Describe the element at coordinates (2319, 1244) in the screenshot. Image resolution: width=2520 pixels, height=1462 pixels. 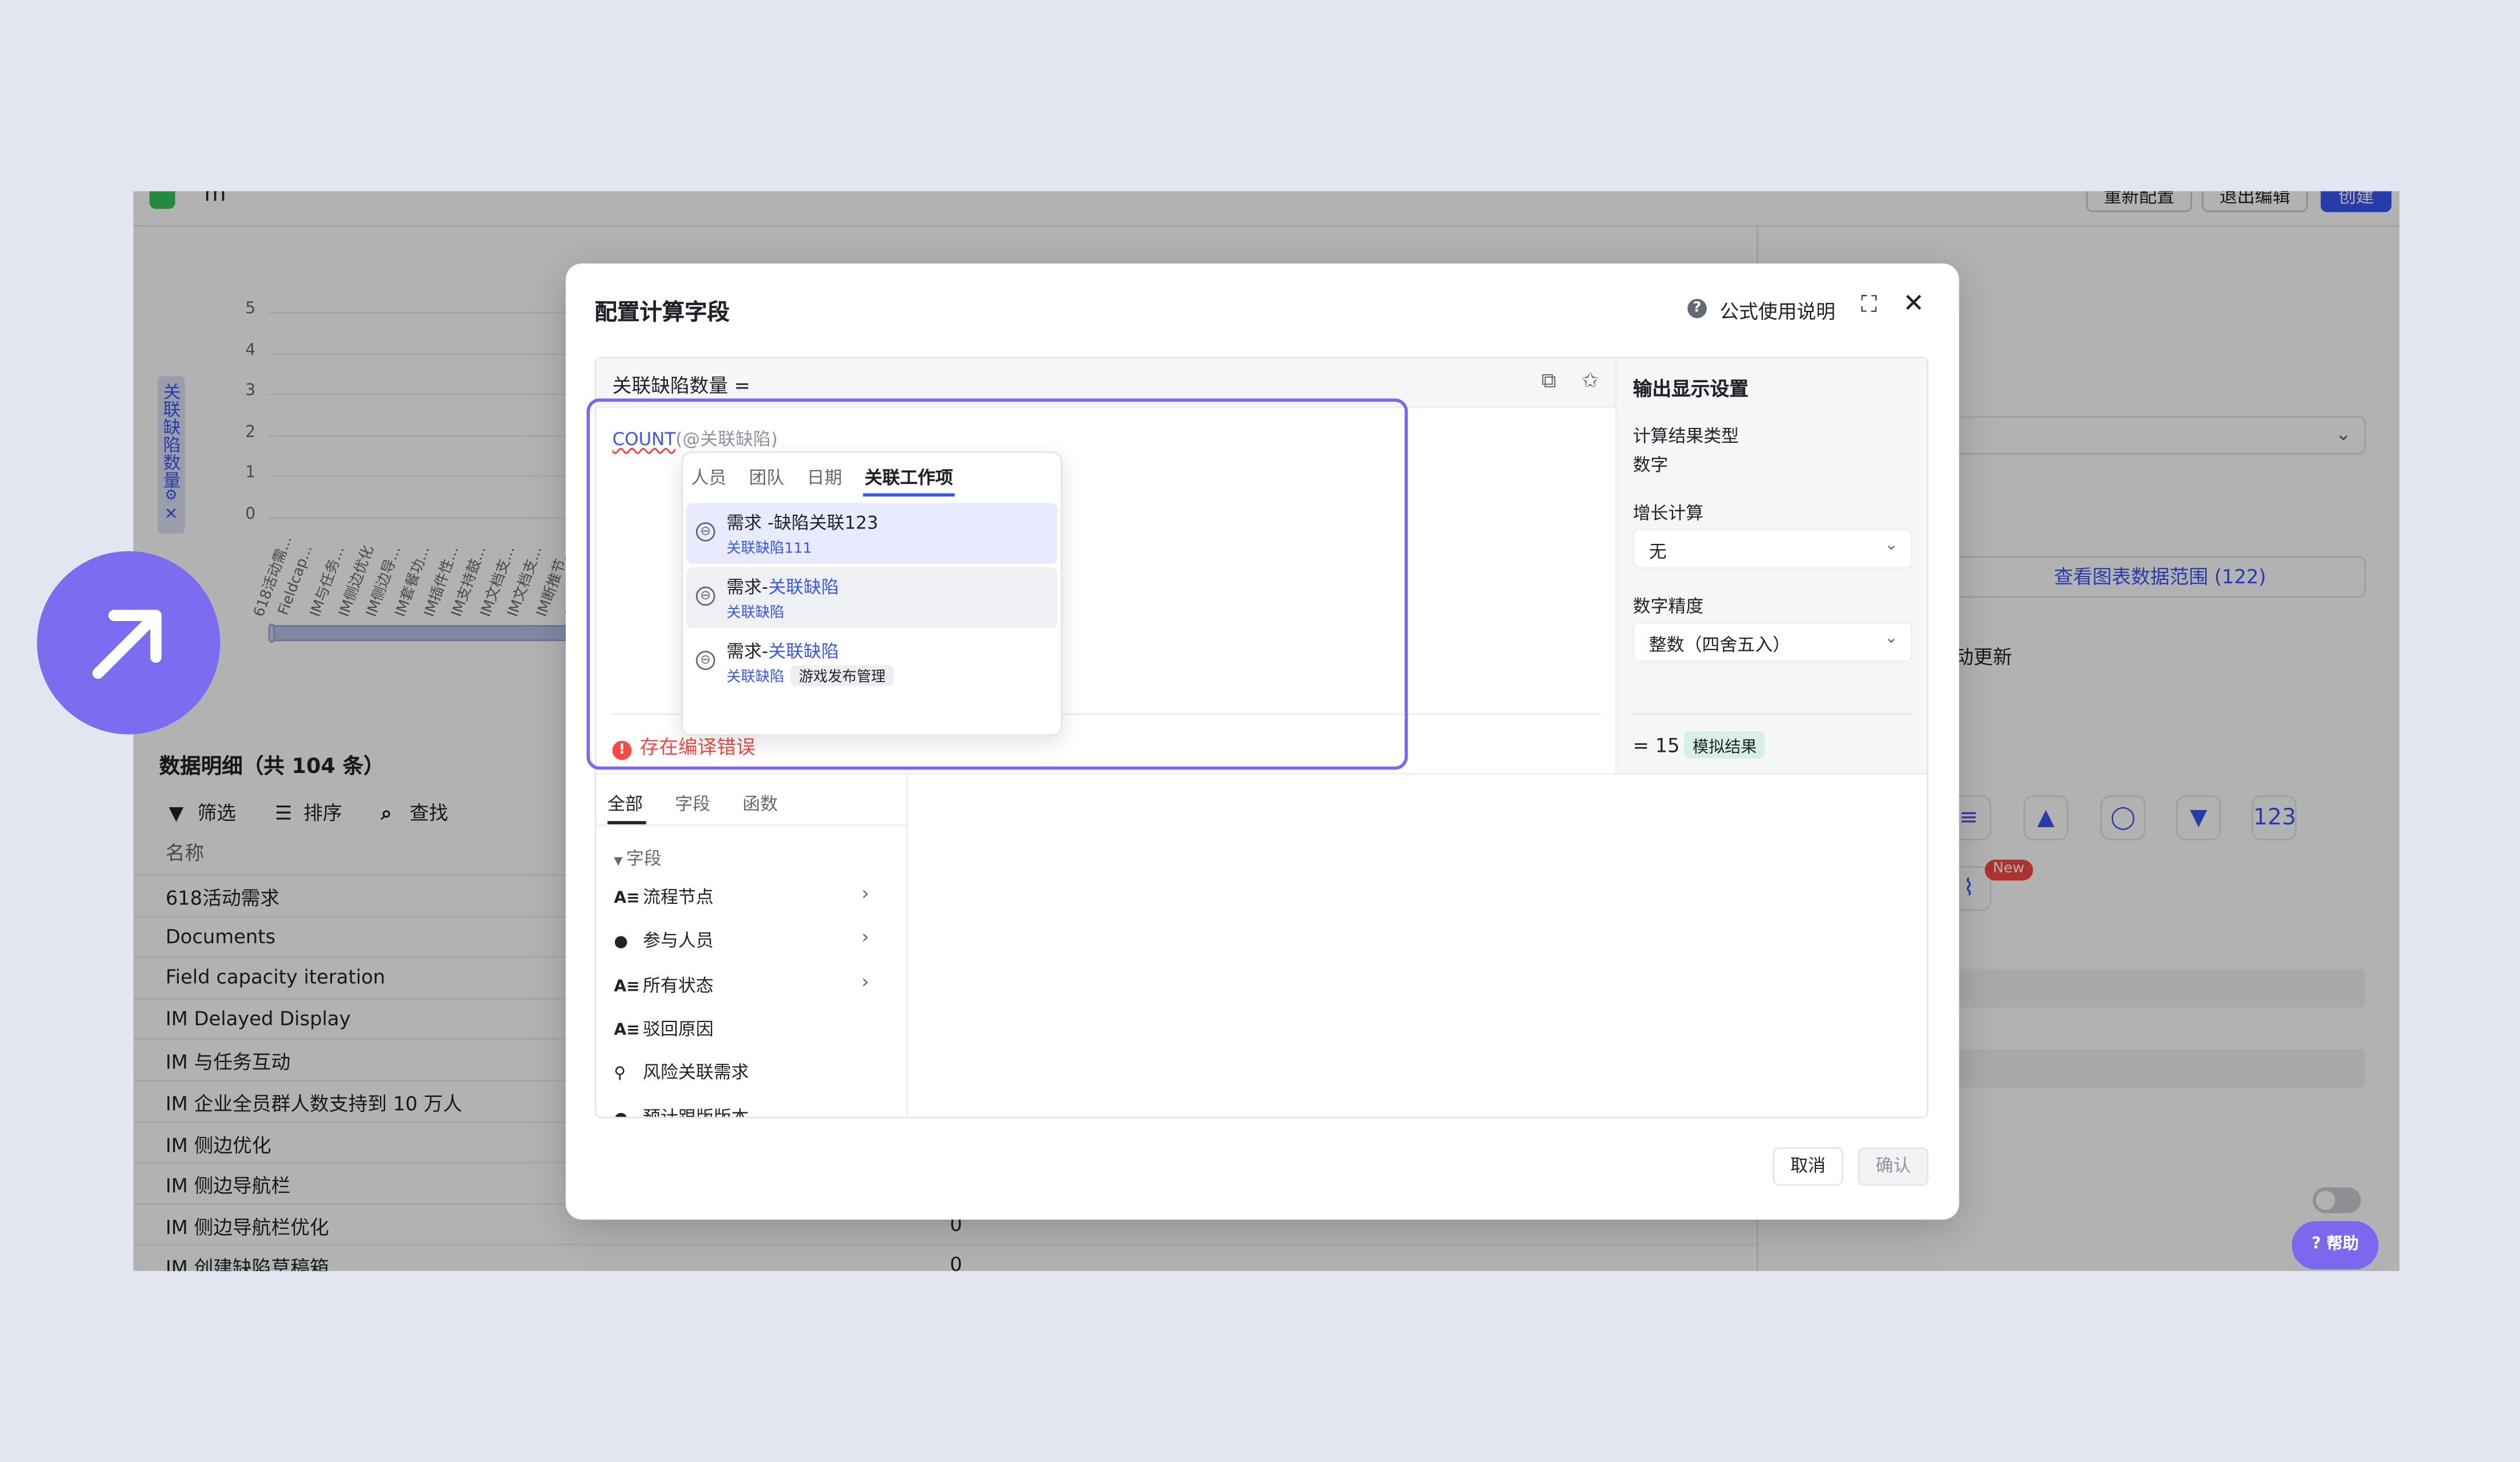
I see `question-icon: ?` at that location.